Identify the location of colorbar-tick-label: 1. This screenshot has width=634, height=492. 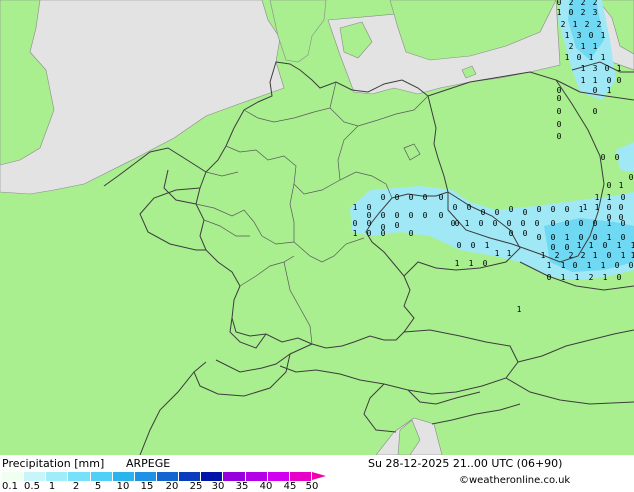
(52, 486).